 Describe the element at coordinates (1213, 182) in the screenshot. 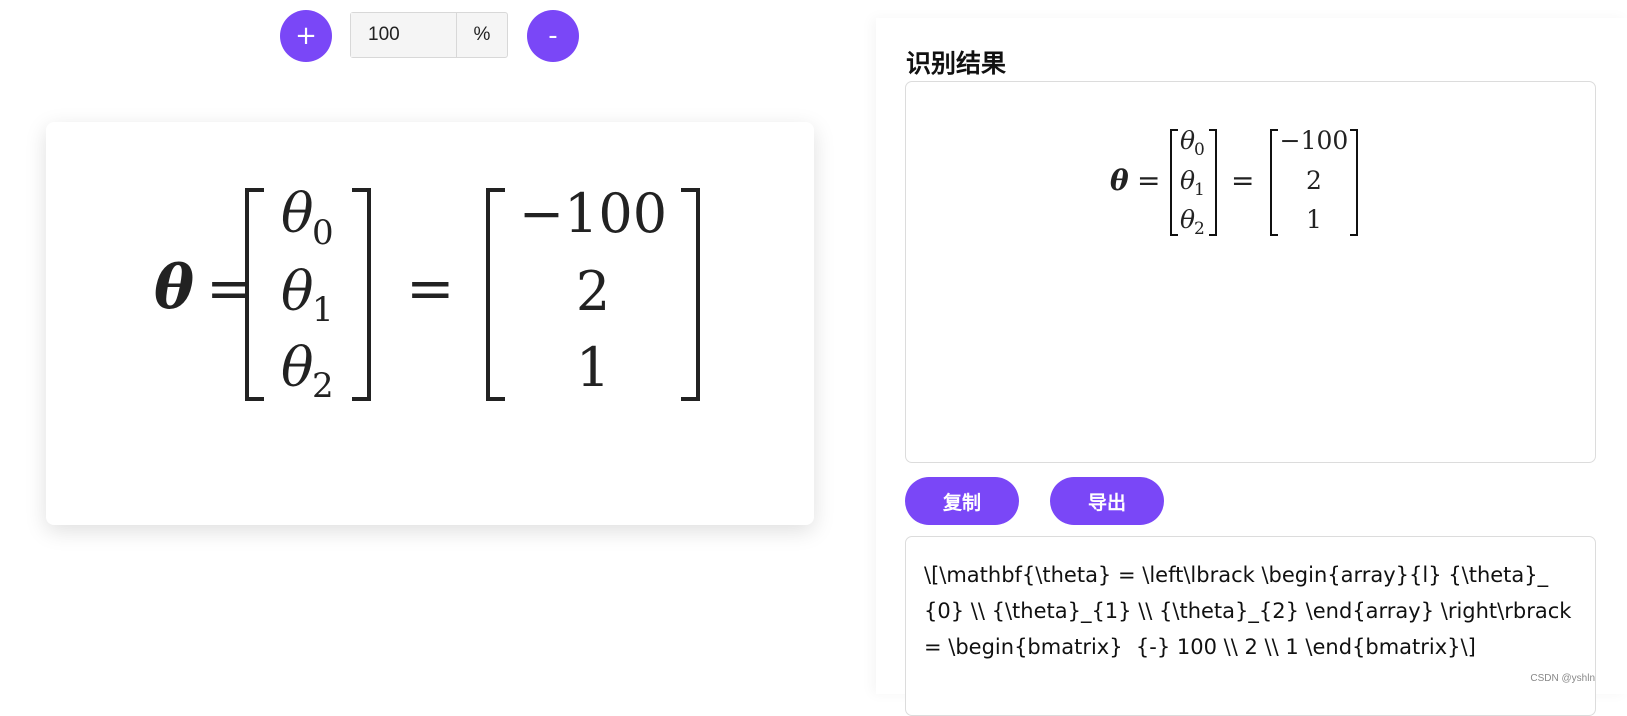

I see `preview-vector-right-bracket` at that location.